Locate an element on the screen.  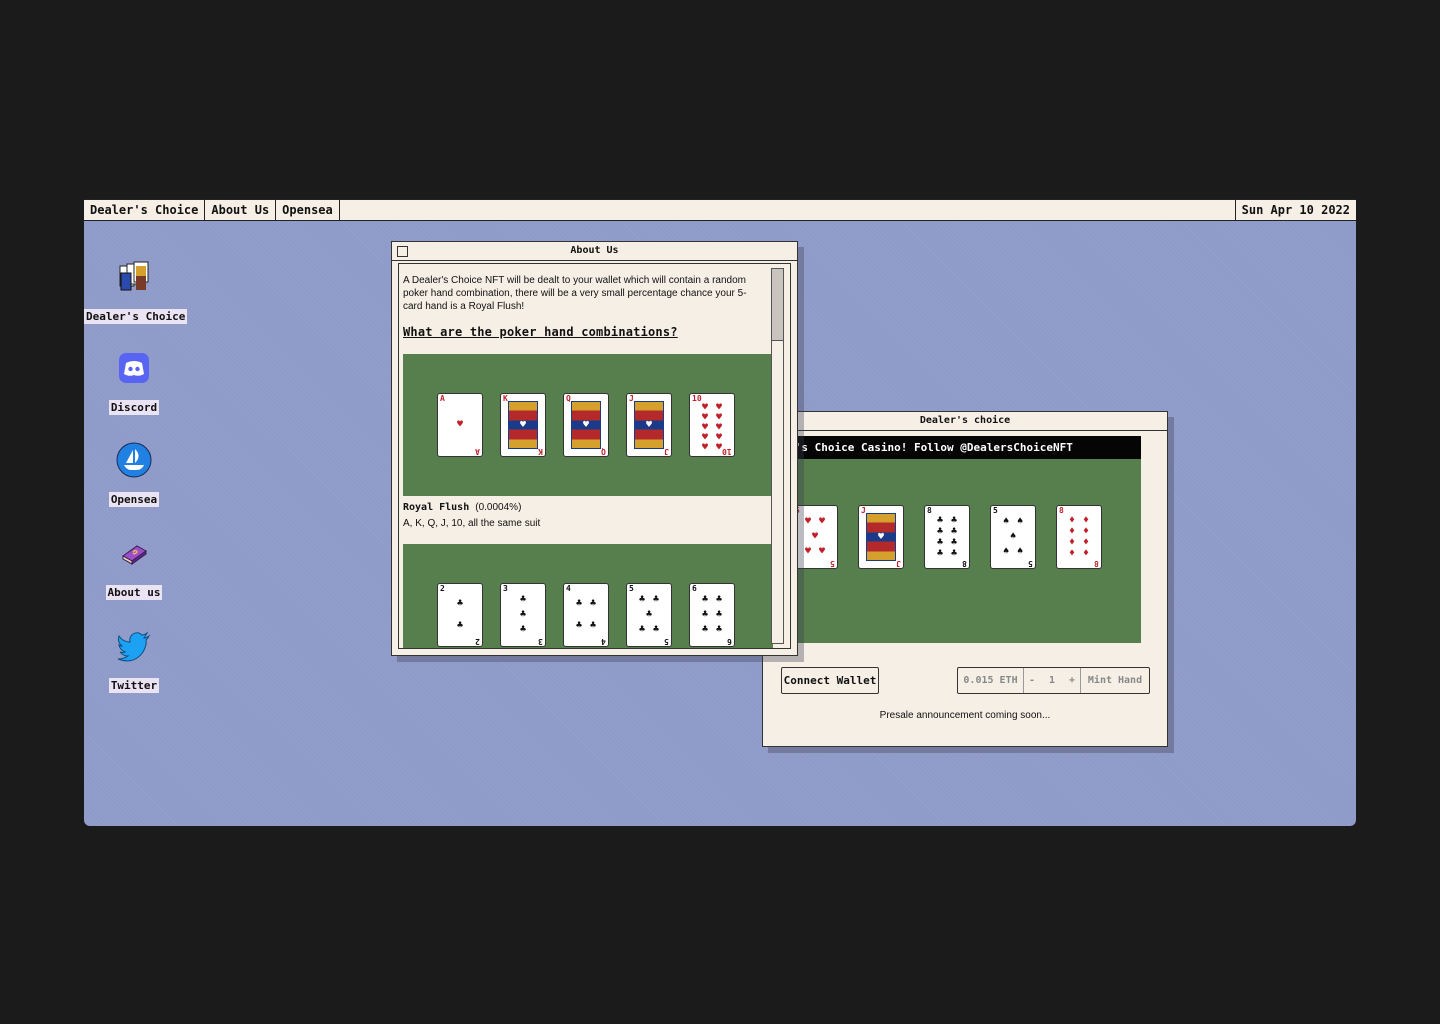
desktop-icon-opensea: Opensea is located at coordinates (134, 474).